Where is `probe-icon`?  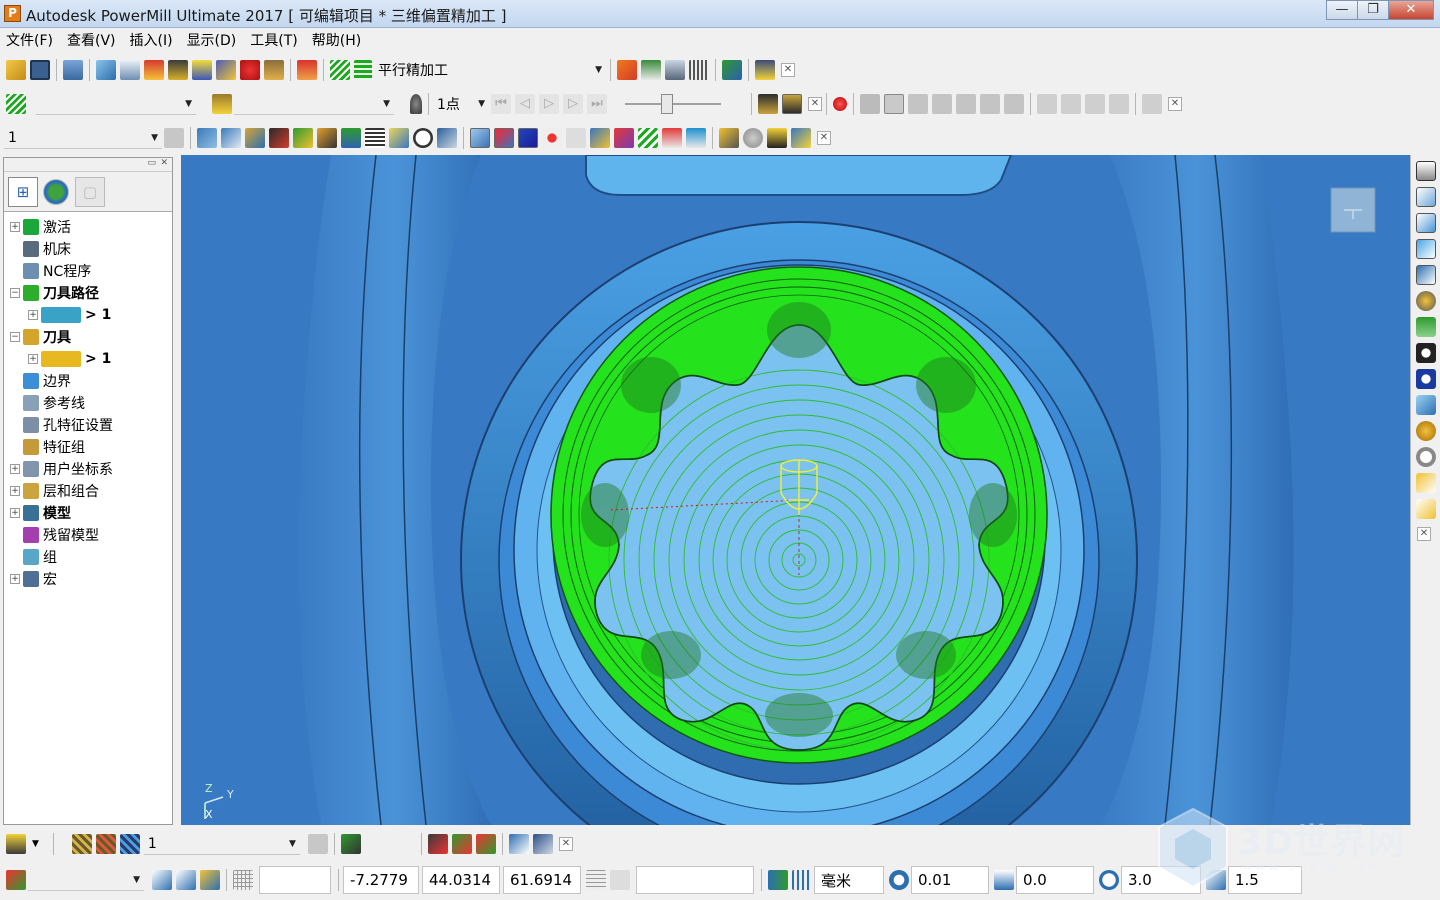
probe-icon is located at coordinates (416, 104).